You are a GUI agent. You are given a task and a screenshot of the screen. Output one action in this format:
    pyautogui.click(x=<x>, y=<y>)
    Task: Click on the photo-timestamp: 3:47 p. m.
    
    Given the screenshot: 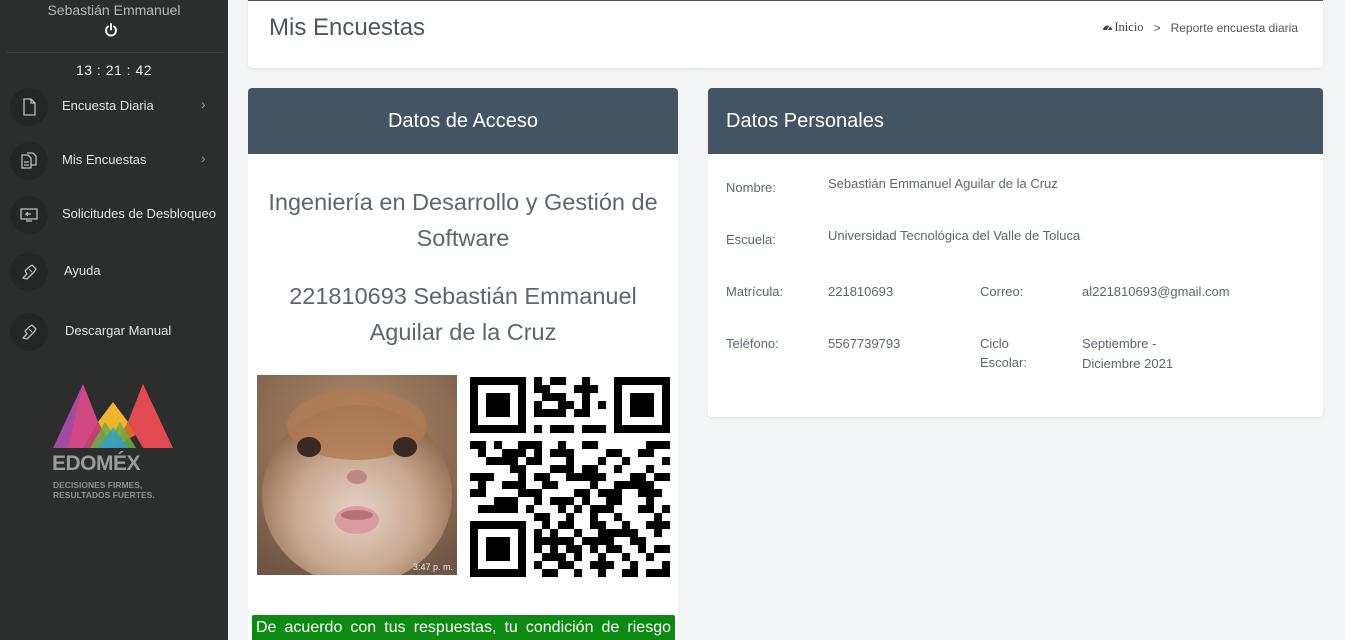 What is the action you would take?
    pyautogui.click(x=432, y=567)
    